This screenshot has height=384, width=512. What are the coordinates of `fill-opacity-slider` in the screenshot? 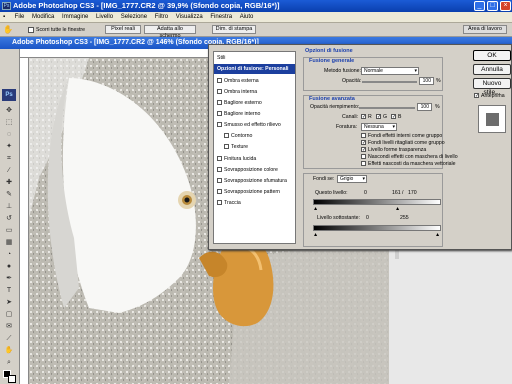 It's located at (387, 108).